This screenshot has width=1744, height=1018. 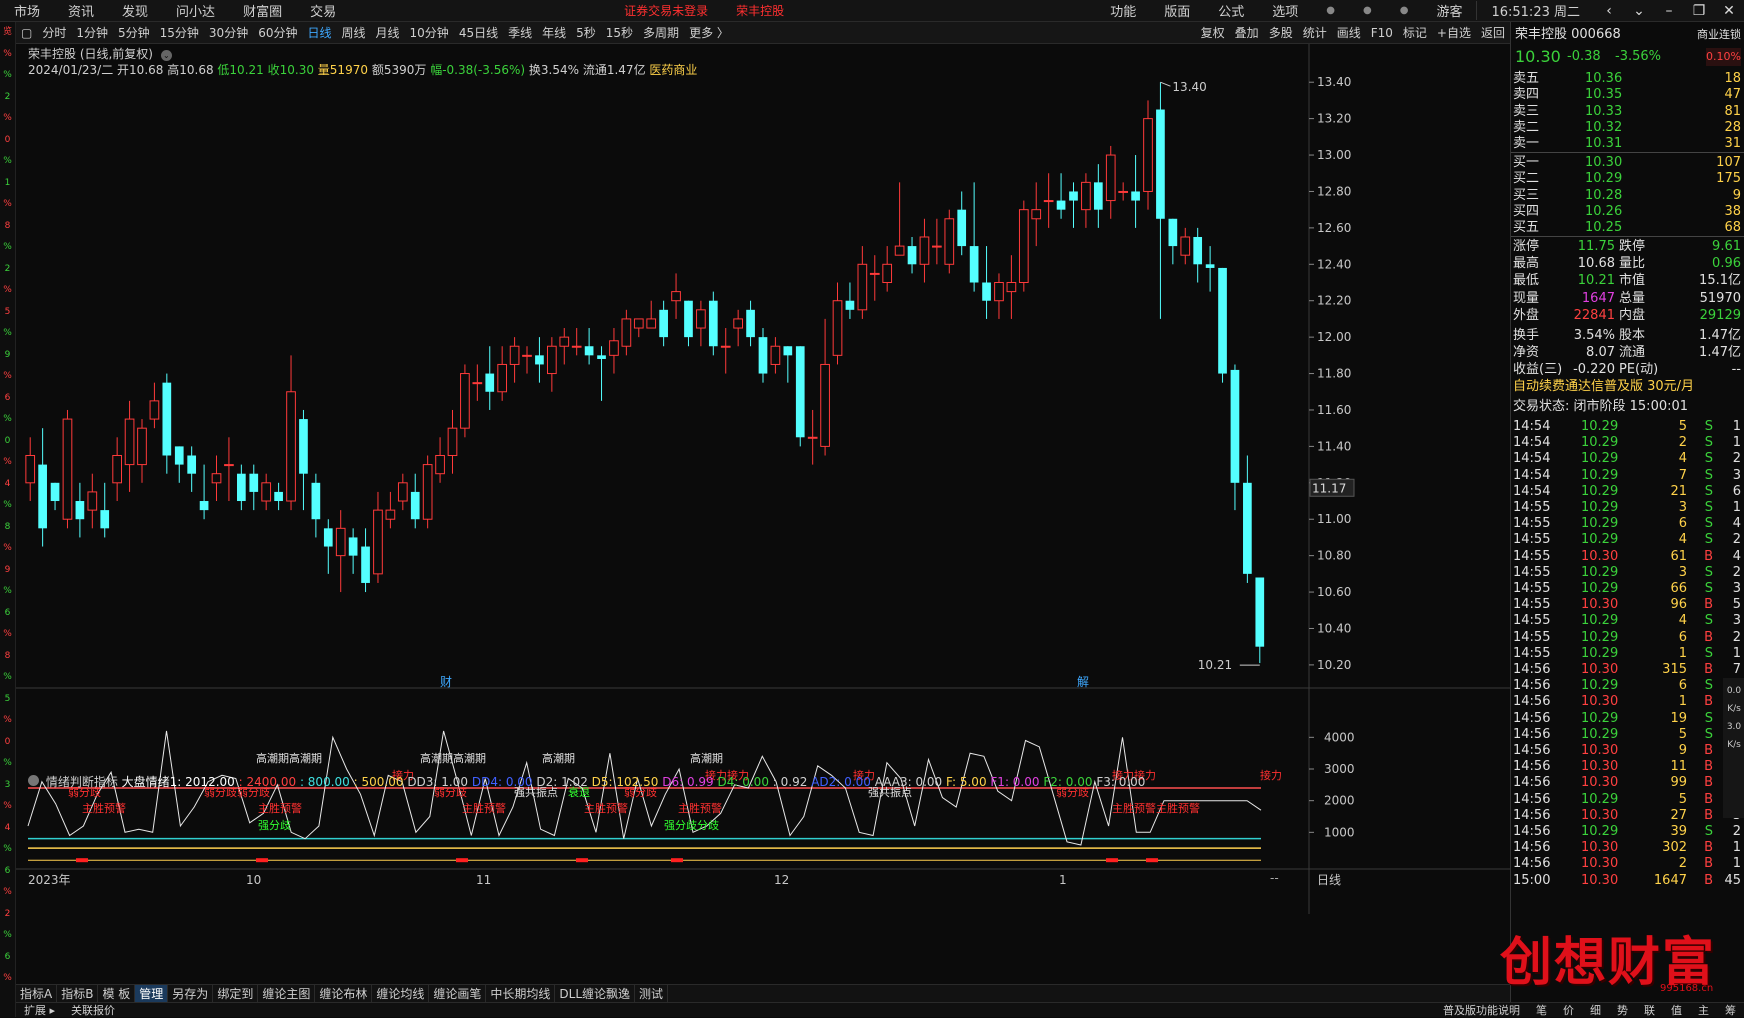 What do you see at coordinates (7, 700) in the screenshot?
I see `left-rail-item: 5` at bounding box center [7, 700].